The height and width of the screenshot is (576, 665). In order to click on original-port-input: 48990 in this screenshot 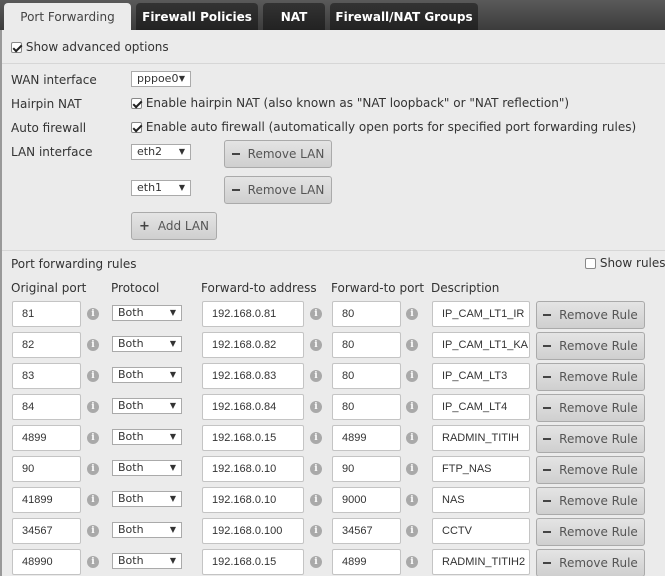, I will do `click(46, 562)`.